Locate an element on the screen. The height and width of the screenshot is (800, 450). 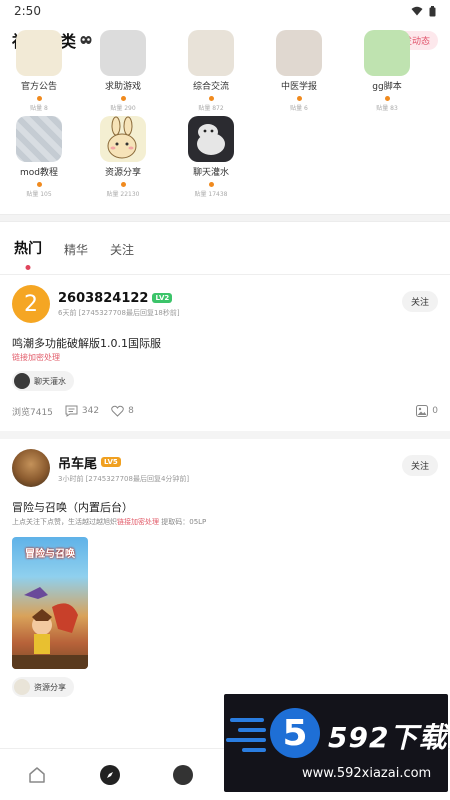
category-resource-share: 资源分享 贴量 22130 is located at coordinates (123, 157).